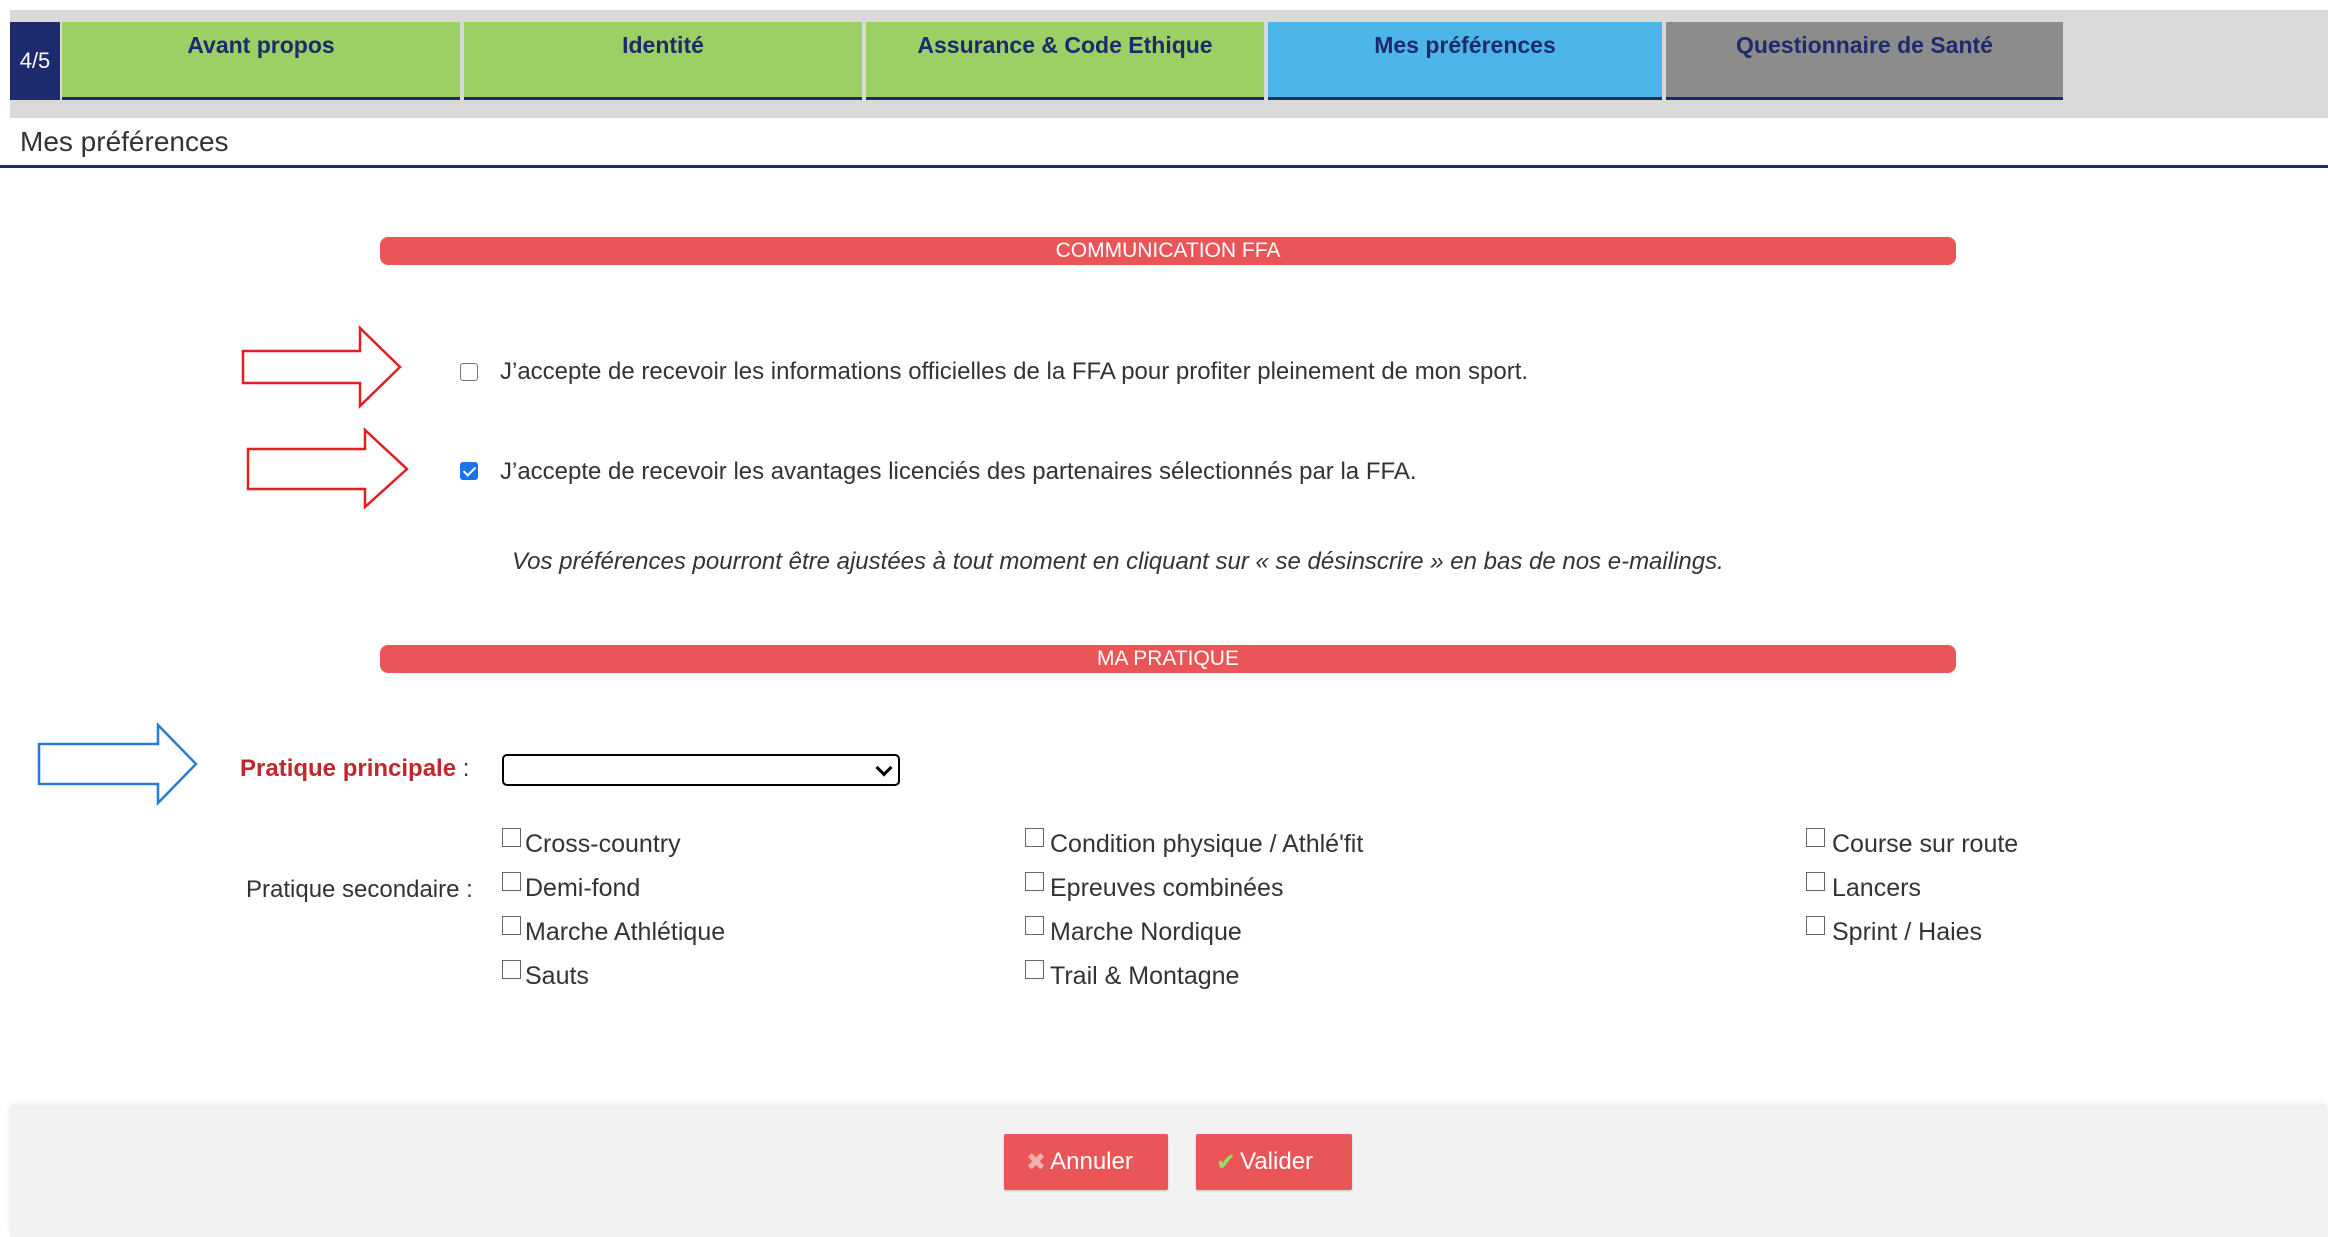 The height and width of the screenshot is (1237, 2328). I want to click on option-marche-athletique-checkbox, so click(511, 925).